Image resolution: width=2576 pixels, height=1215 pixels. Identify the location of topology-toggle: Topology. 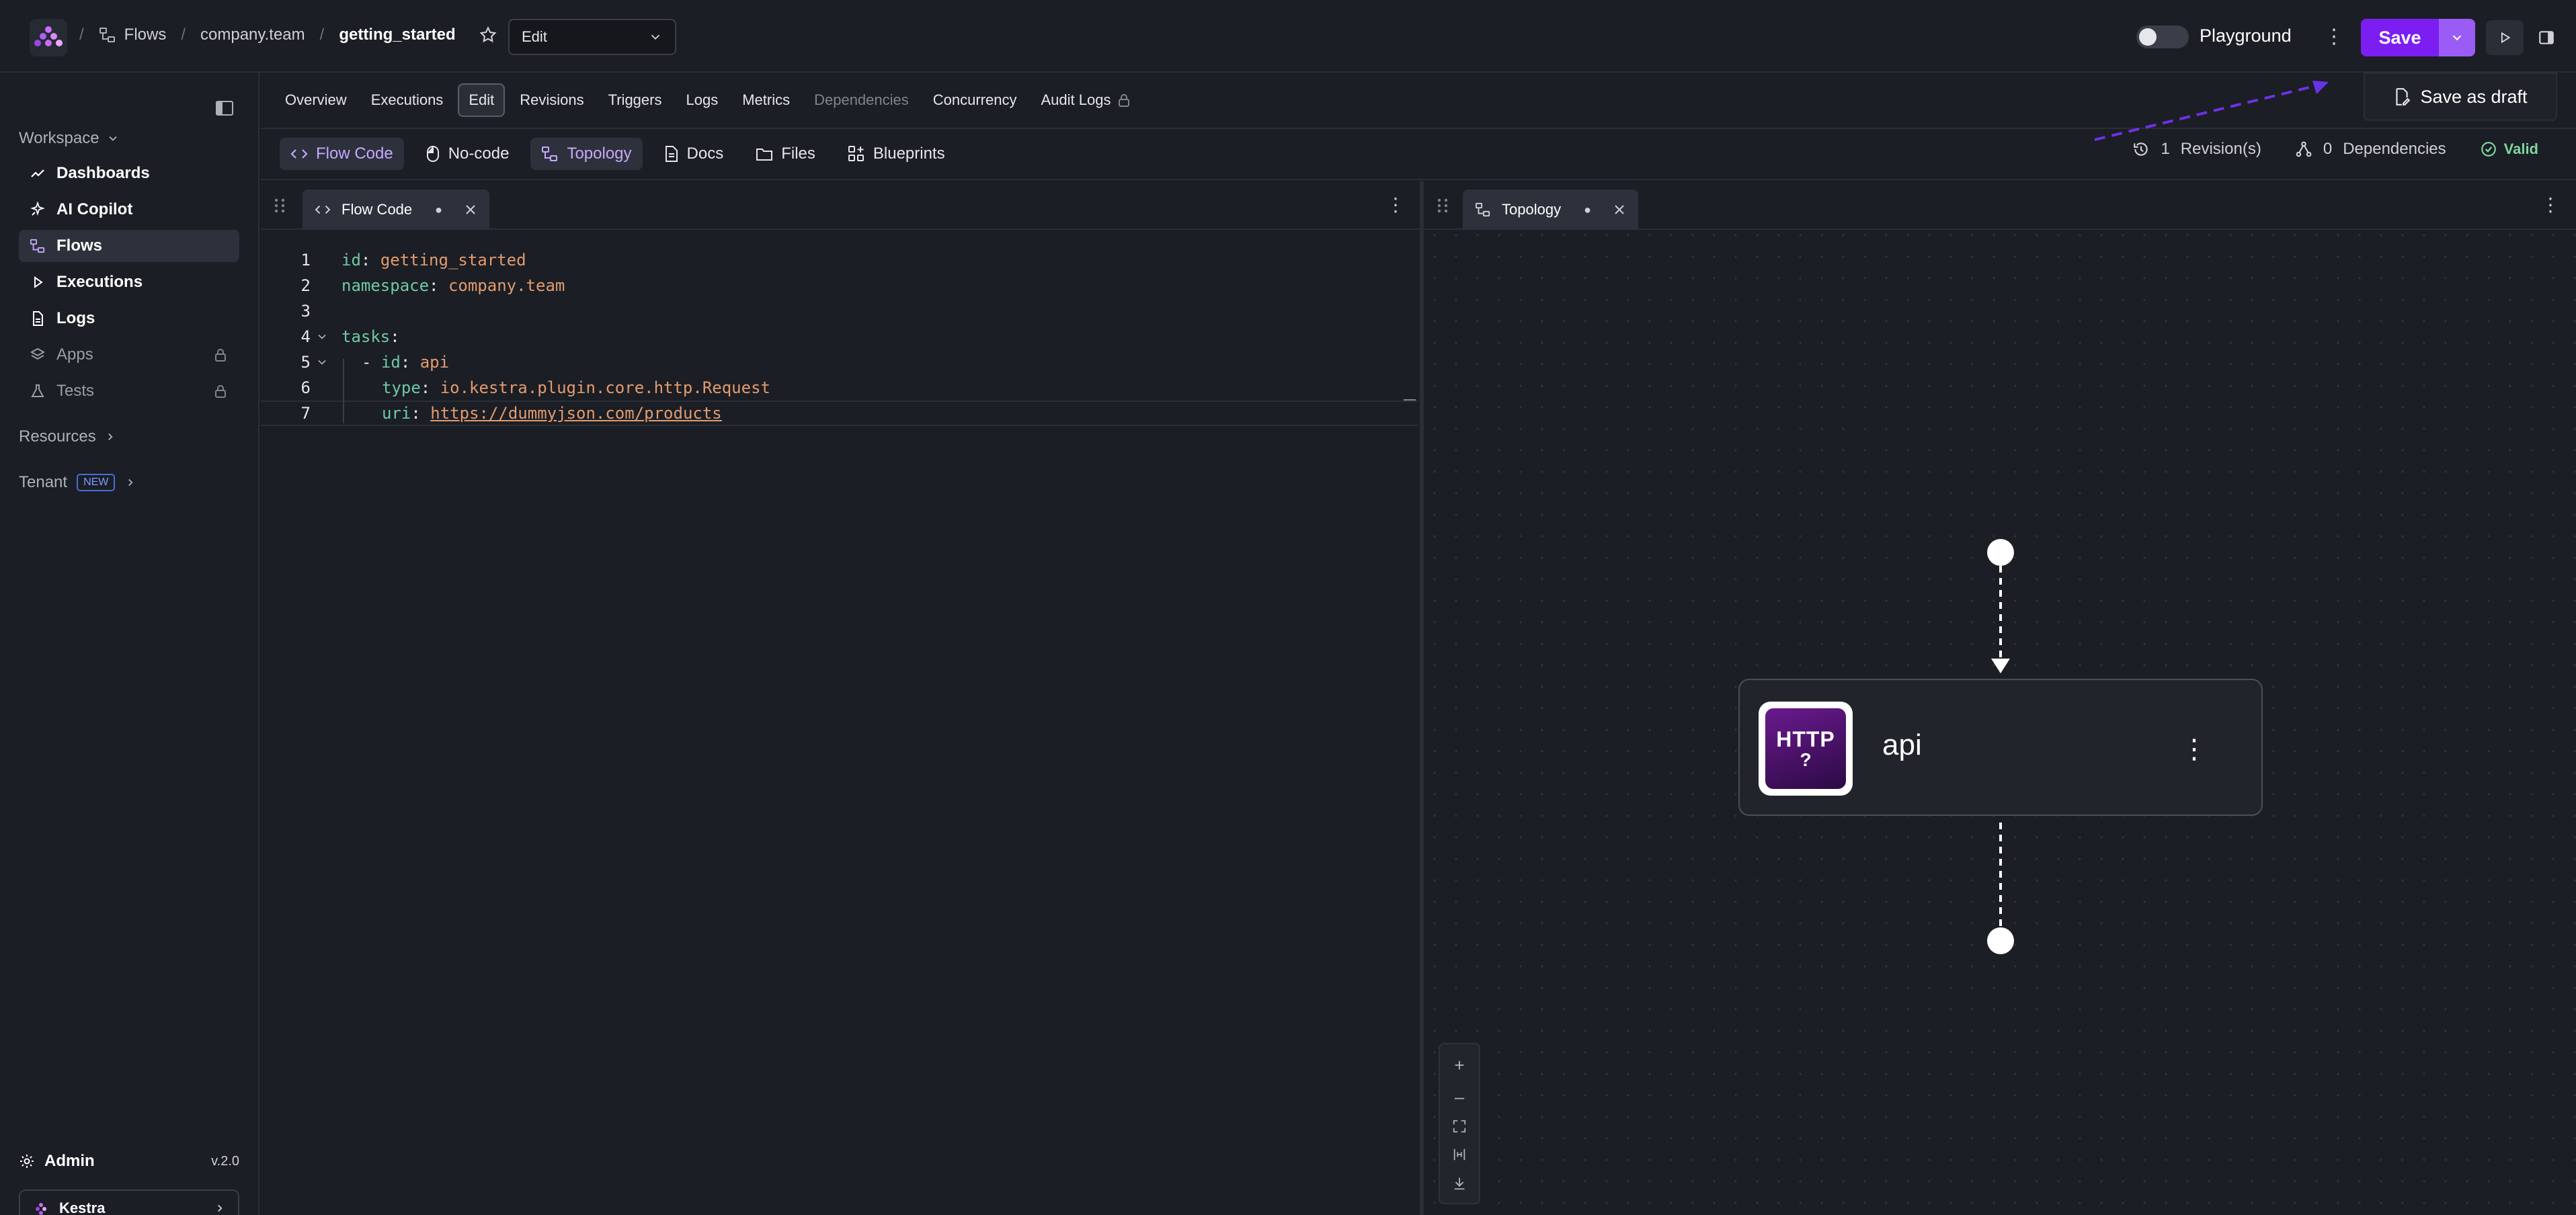
(586, 154).